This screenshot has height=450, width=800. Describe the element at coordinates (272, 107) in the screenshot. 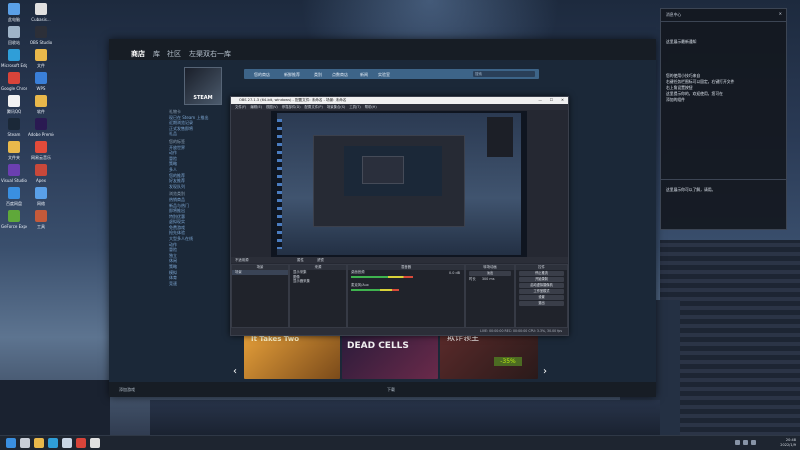

I see `obs-menu-item: 视图(V)` at that location.